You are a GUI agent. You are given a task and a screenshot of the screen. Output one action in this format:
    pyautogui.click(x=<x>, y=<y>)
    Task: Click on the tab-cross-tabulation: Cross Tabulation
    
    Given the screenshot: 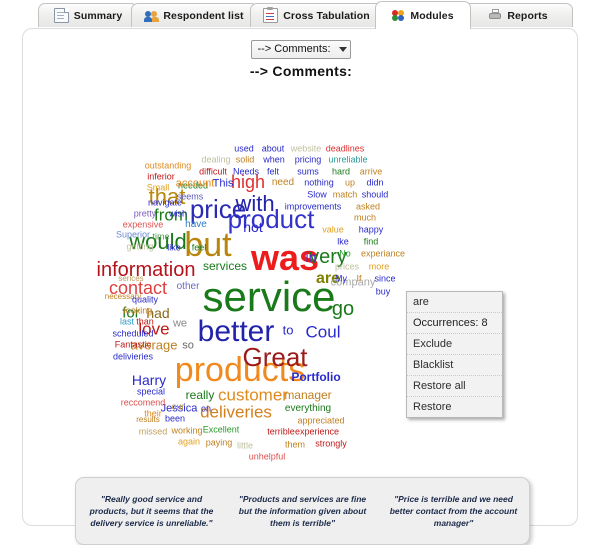 What is the action you would take?
    pyautogui.click(x=316, y=15)
    